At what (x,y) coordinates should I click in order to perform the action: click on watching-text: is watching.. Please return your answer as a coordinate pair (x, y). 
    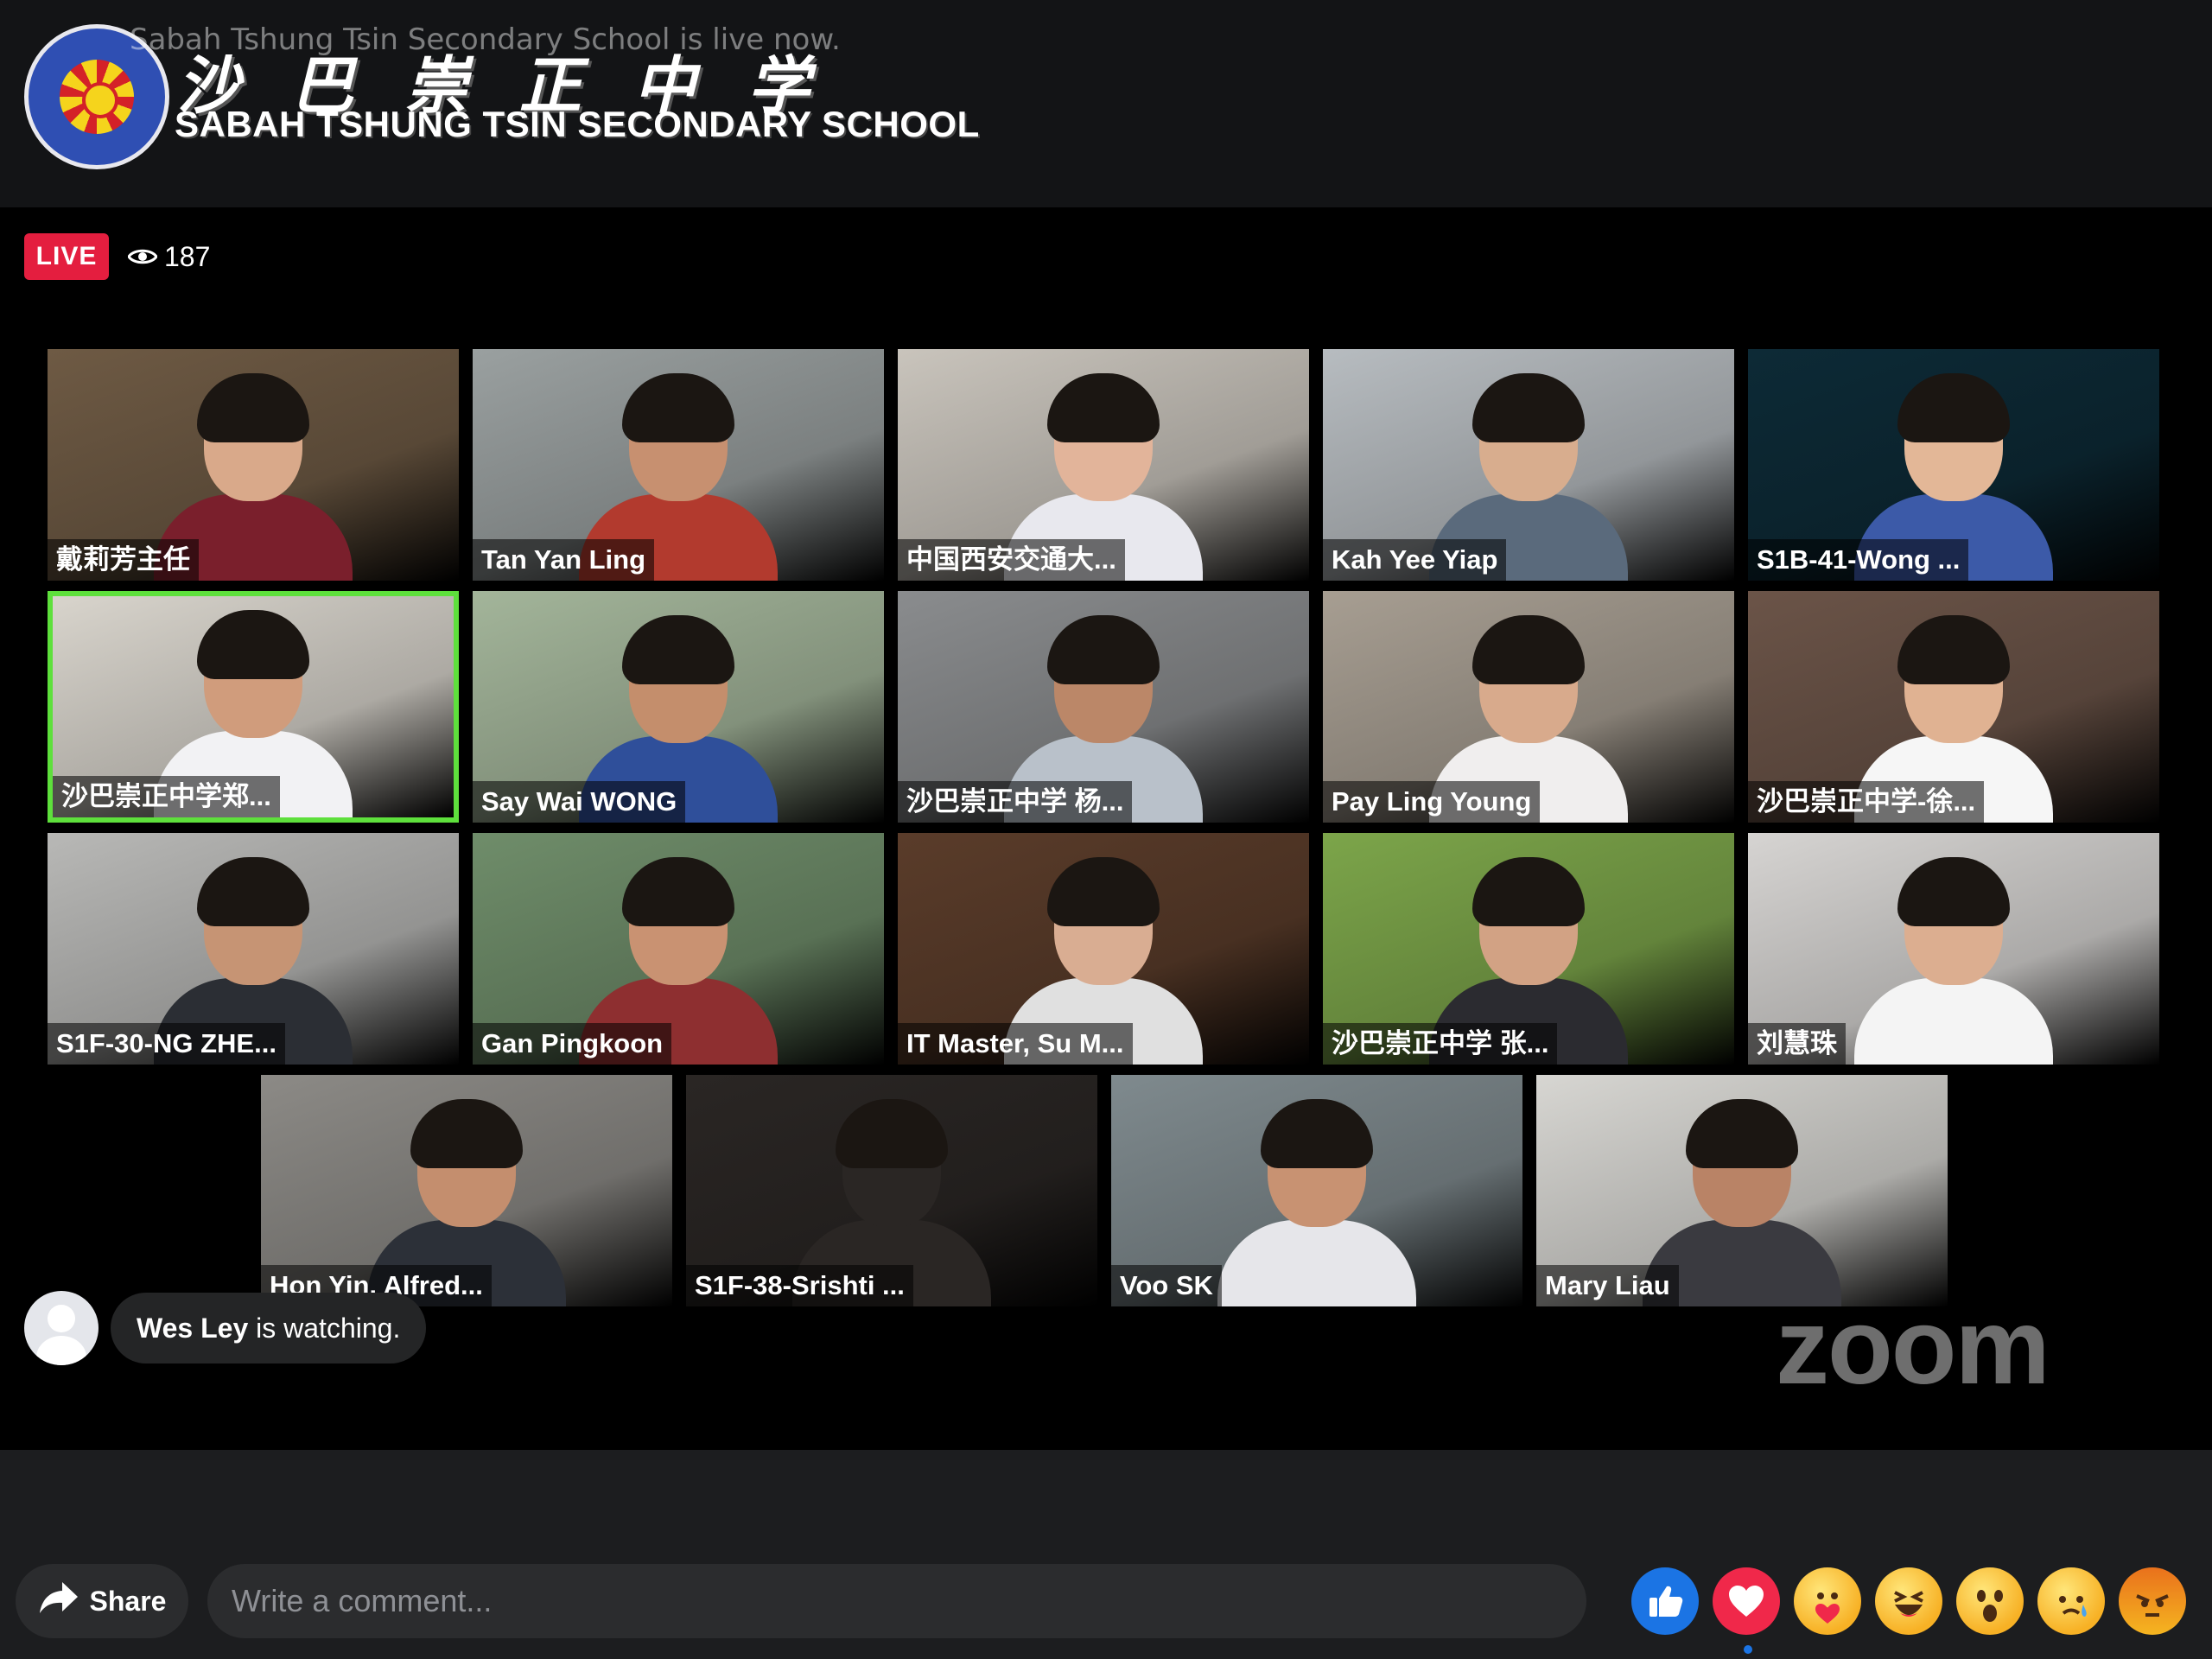
    Looking at the image, I should click on (324, 1328).